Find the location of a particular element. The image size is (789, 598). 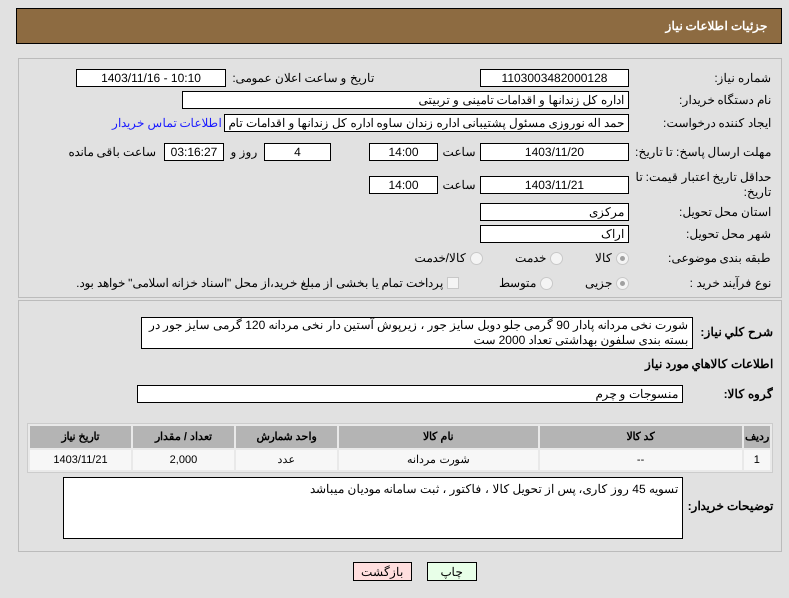

text-field: 1103003482000128 is located at coordinates (554, 78).